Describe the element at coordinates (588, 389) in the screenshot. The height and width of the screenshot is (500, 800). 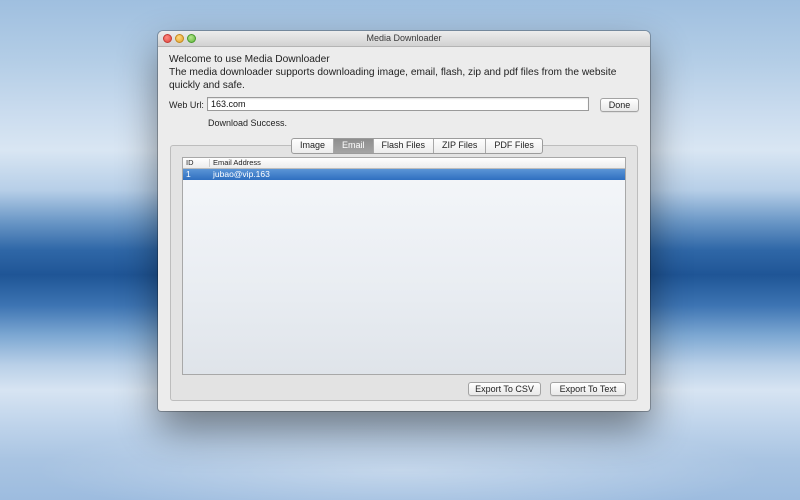
I see `export-text-button: Export To Text` at that location.